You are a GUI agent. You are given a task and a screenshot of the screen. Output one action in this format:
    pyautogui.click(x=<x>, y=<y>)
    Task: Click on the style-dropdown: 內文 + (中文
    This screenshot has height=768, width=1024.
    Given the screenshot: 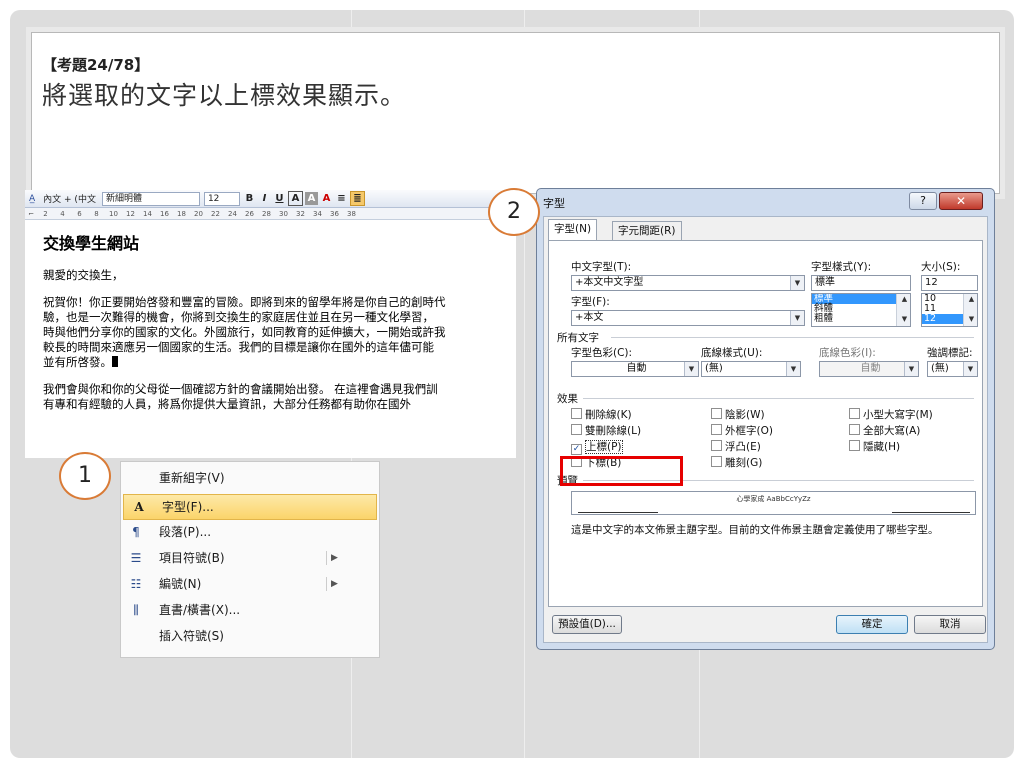 What is the action you would take?
    pyautogui.click(x=69, y=198)
    